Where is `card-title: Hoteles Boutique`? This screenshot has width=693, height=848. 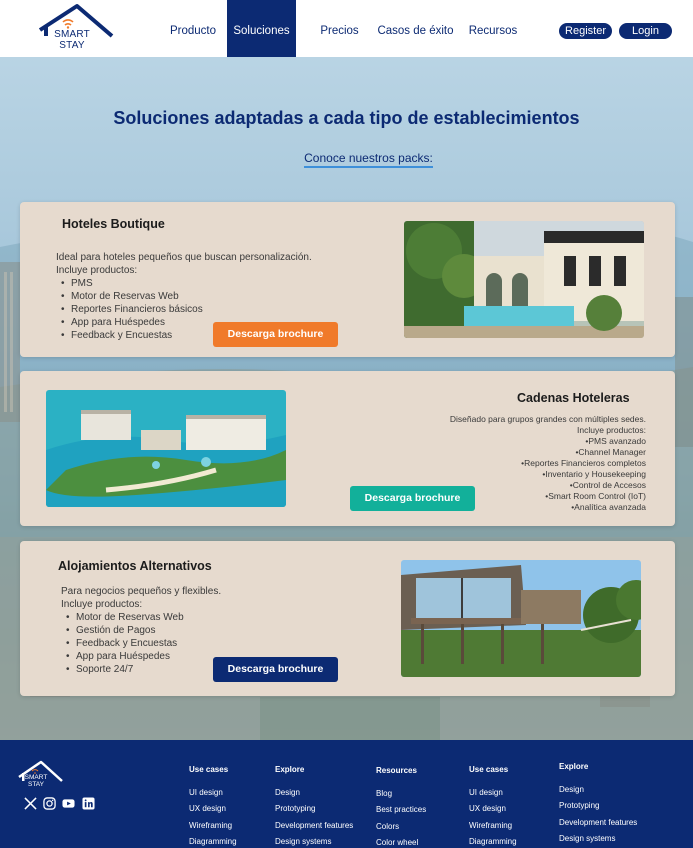 card-title: Hoteles Boutique is located at coordinates (113, 224).